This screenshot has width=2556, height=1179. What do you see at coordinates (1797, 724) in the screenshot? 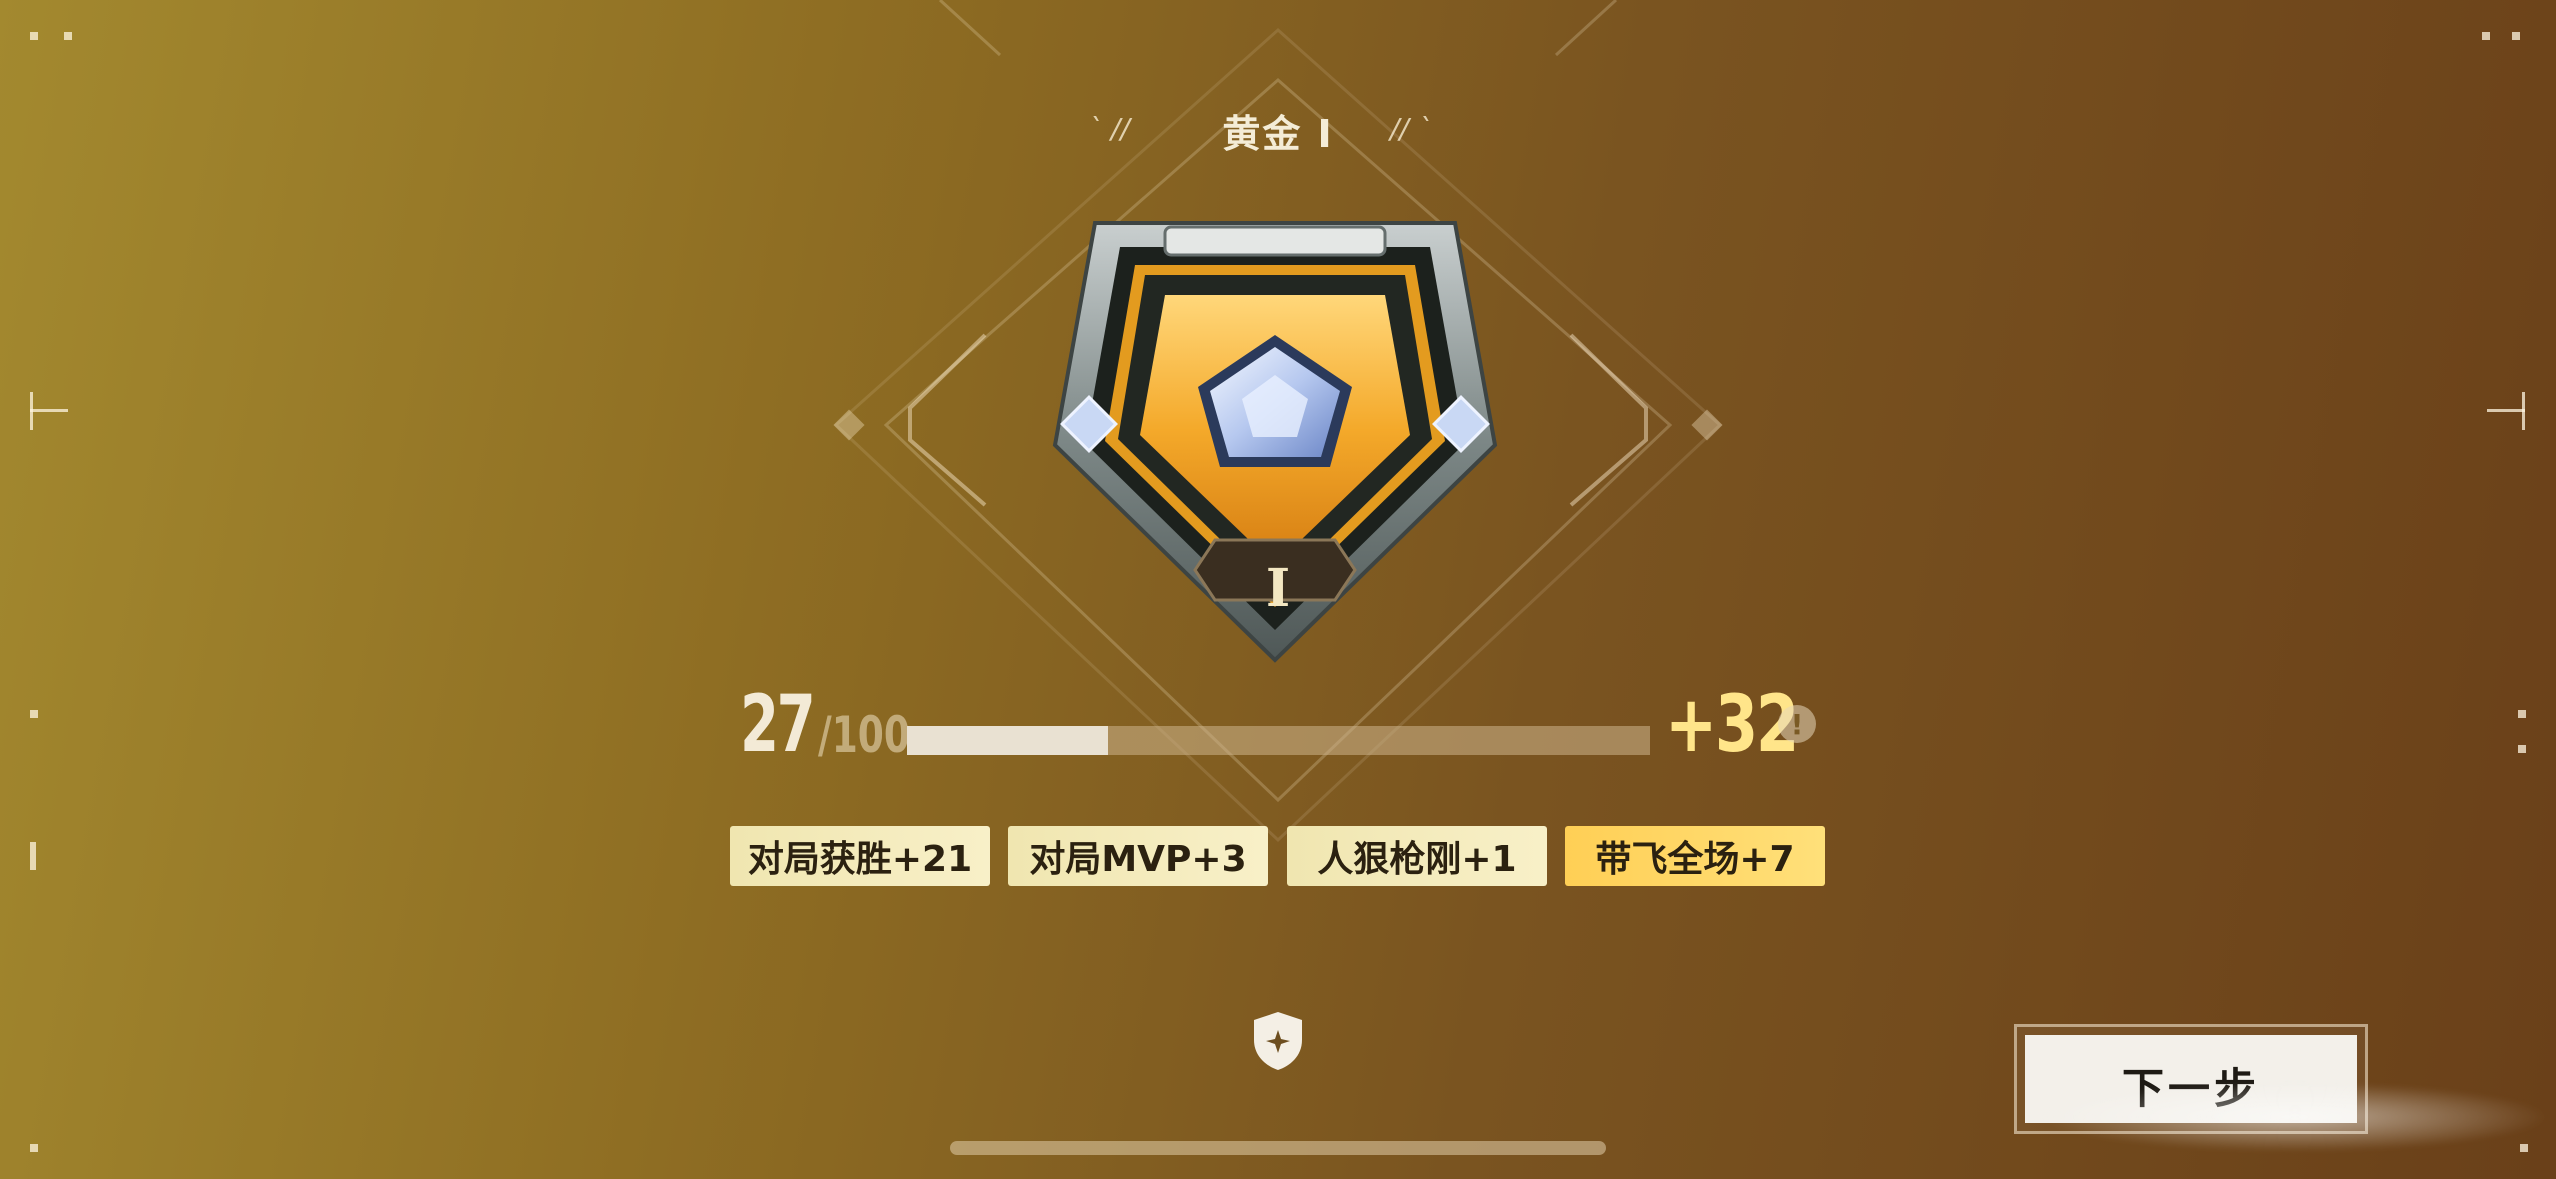
I see `info-icon: !` at bounding box center [1797, 724].